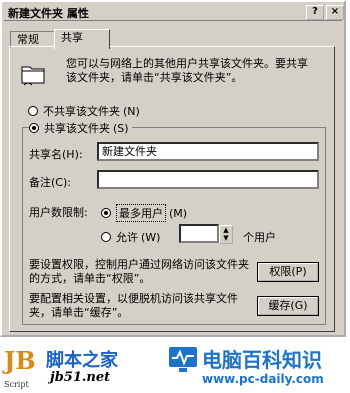 The image size is (350, 393). What do you see at coordinates (226, 238) in the screenshot?
I see `spin-down-icon: ▼` at bounding box center [226, 238].